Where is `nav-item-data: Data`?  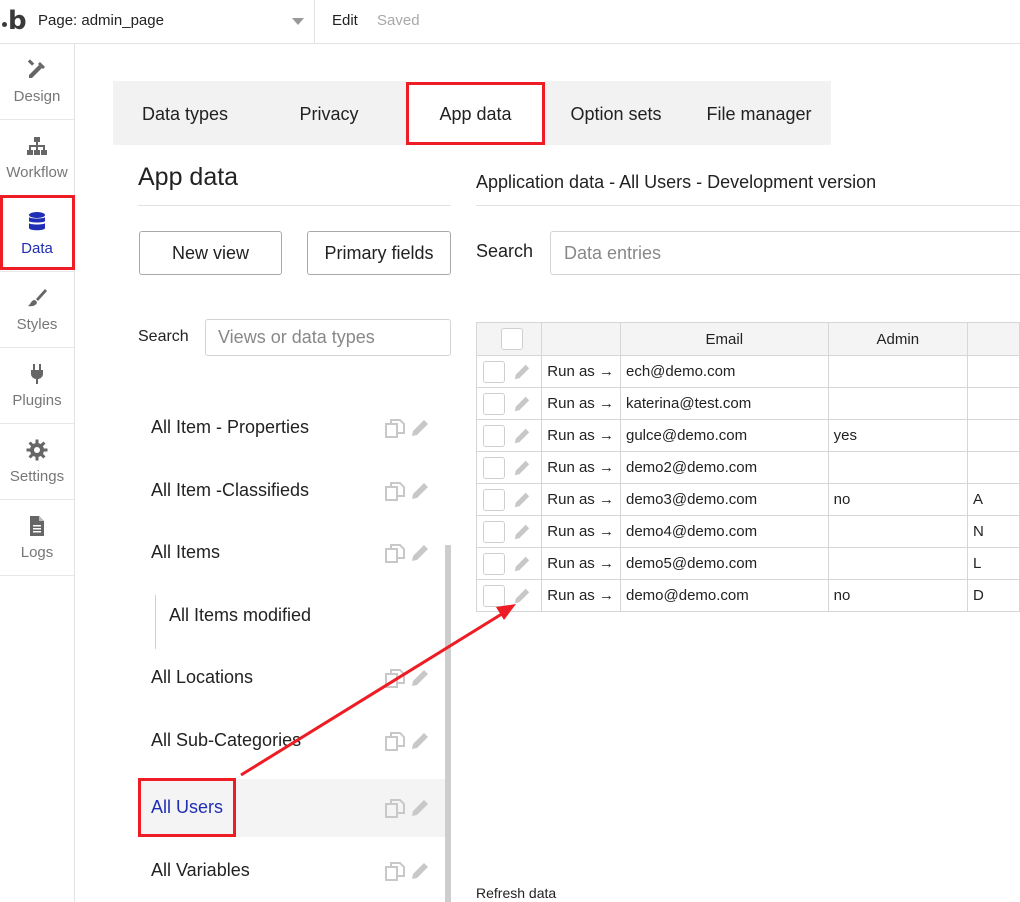
nav-item-data: Data is located at coordinates (37, 234).